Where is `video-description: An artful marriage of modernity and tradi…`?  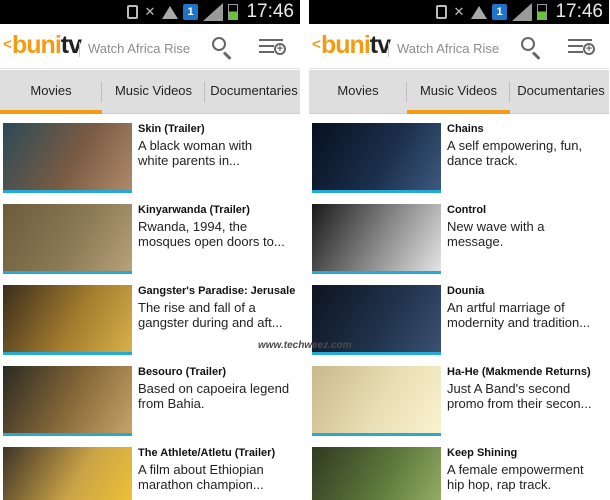 video-description: An artful marriage of modernity and tradi… is located at coordinates (519, 315).